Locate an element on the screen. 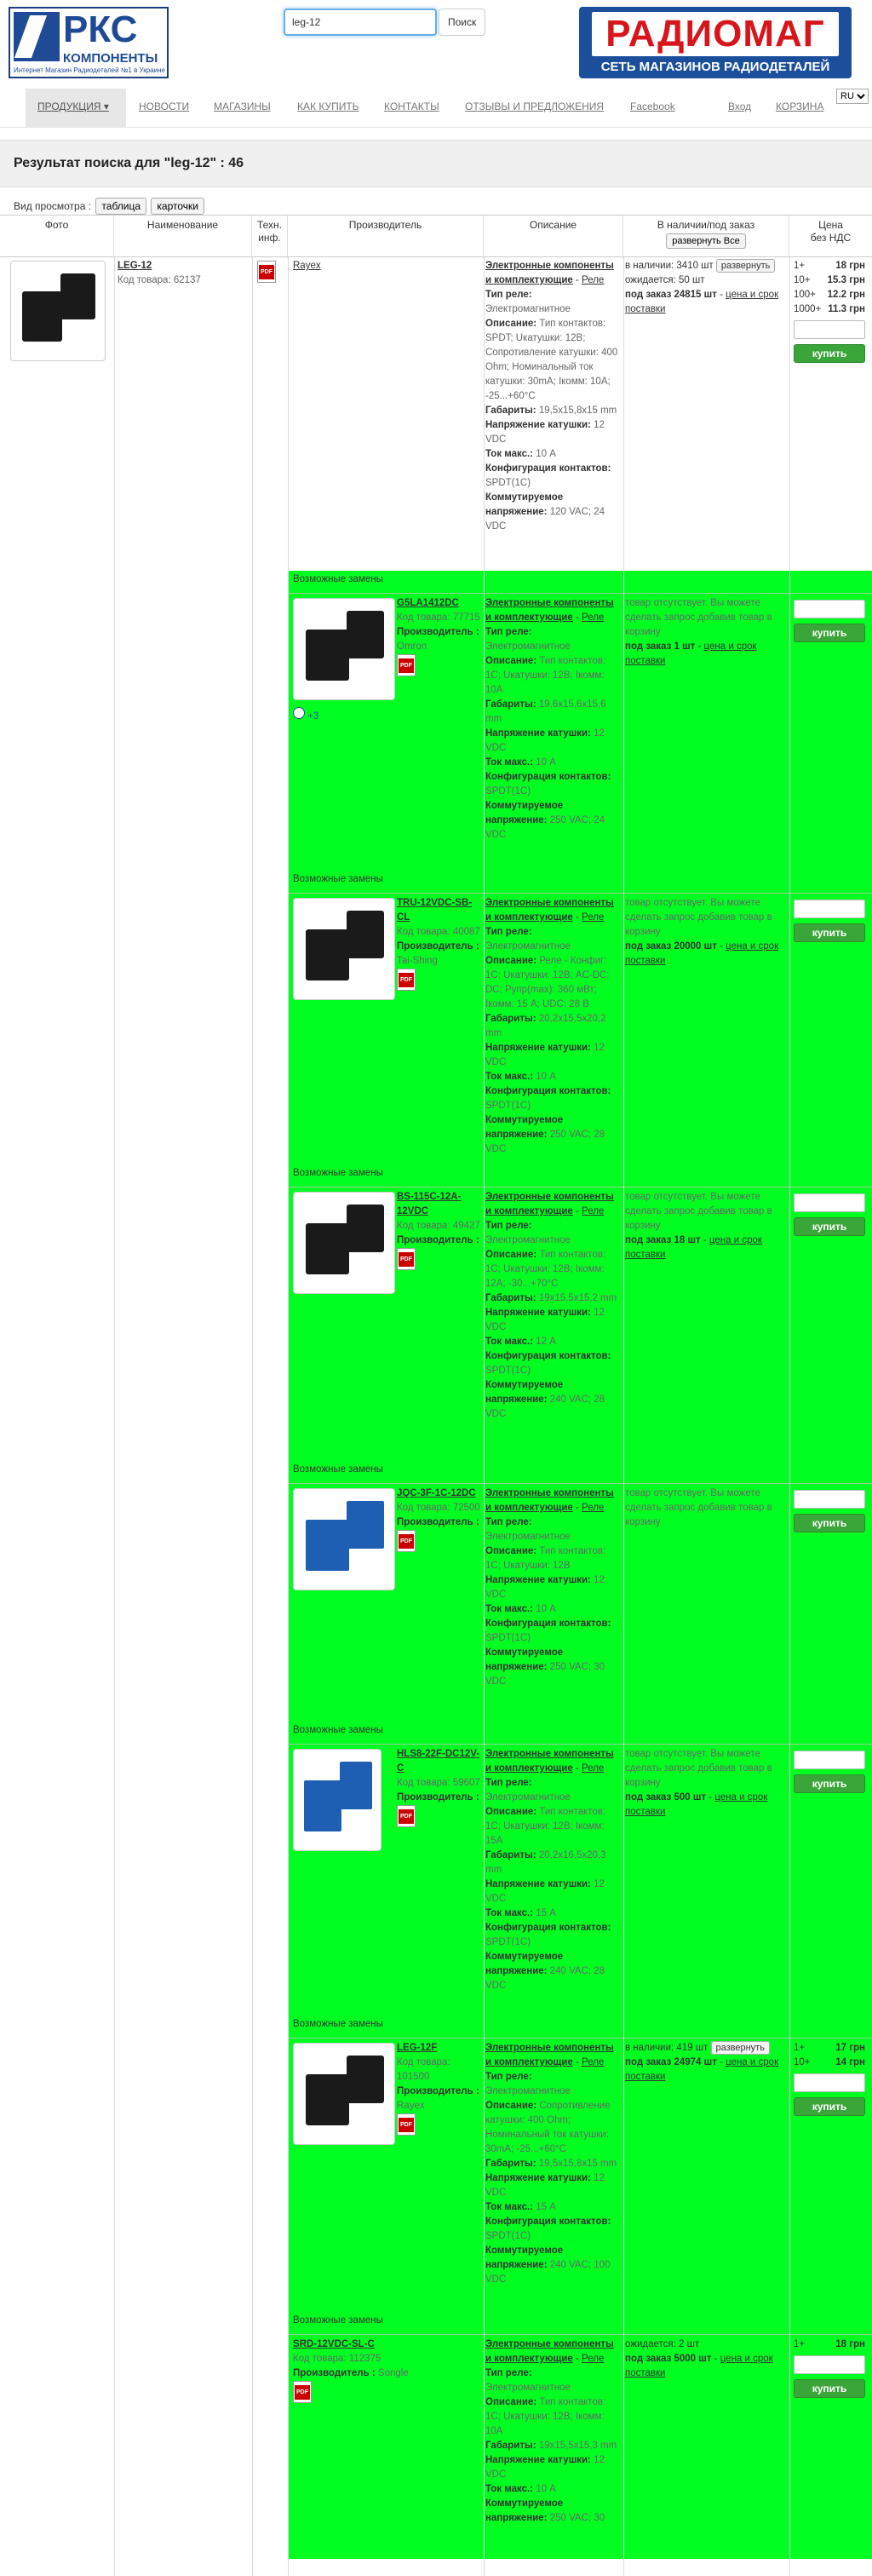 The image size is (872, 2576). product-name-link: LEG-12 is located at coordinates (135, 266).